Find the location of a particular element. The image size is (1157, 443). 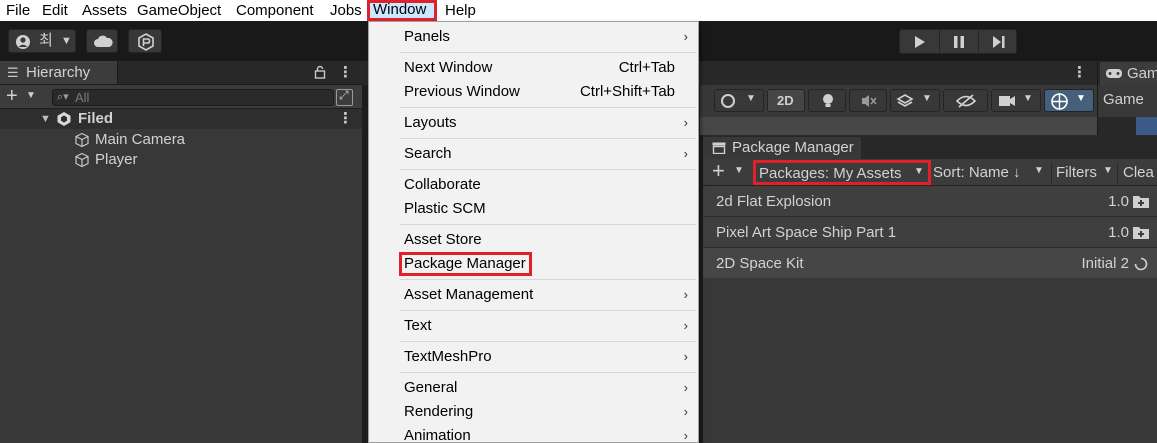

menu-item-animation: Animation › is located at coordinates (533, 433).